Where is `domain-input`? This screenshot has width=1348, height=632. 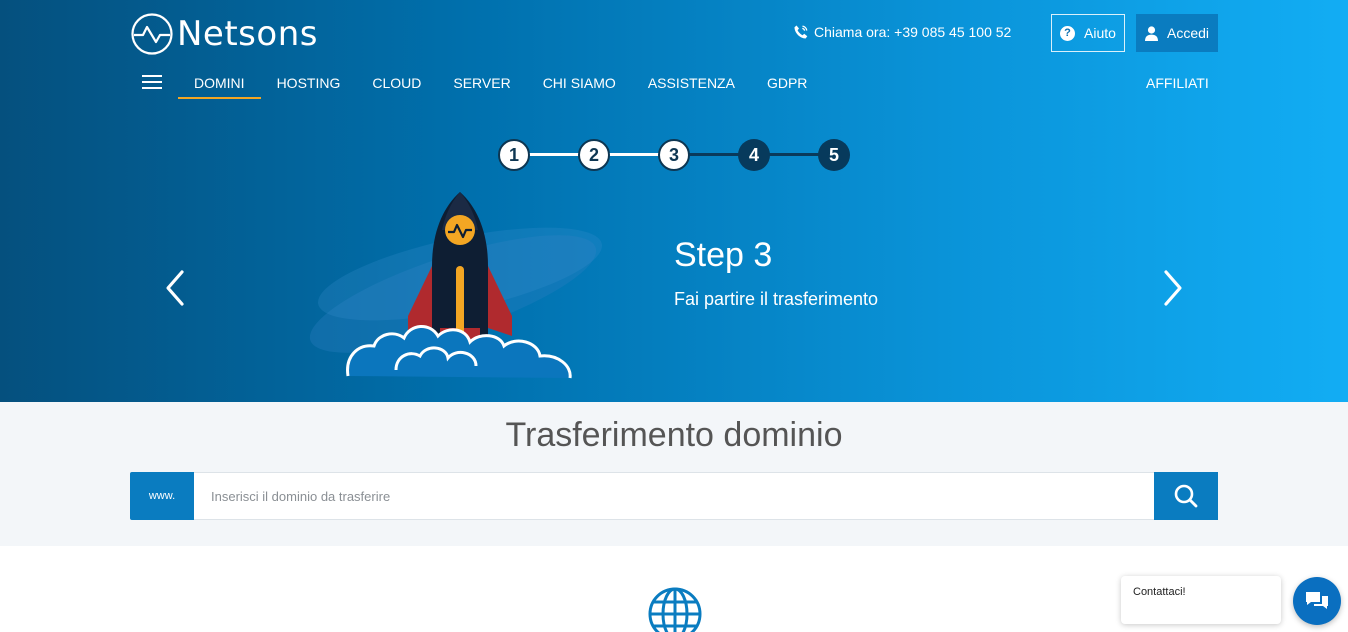
domain-input is located at coordinates (674, 496).